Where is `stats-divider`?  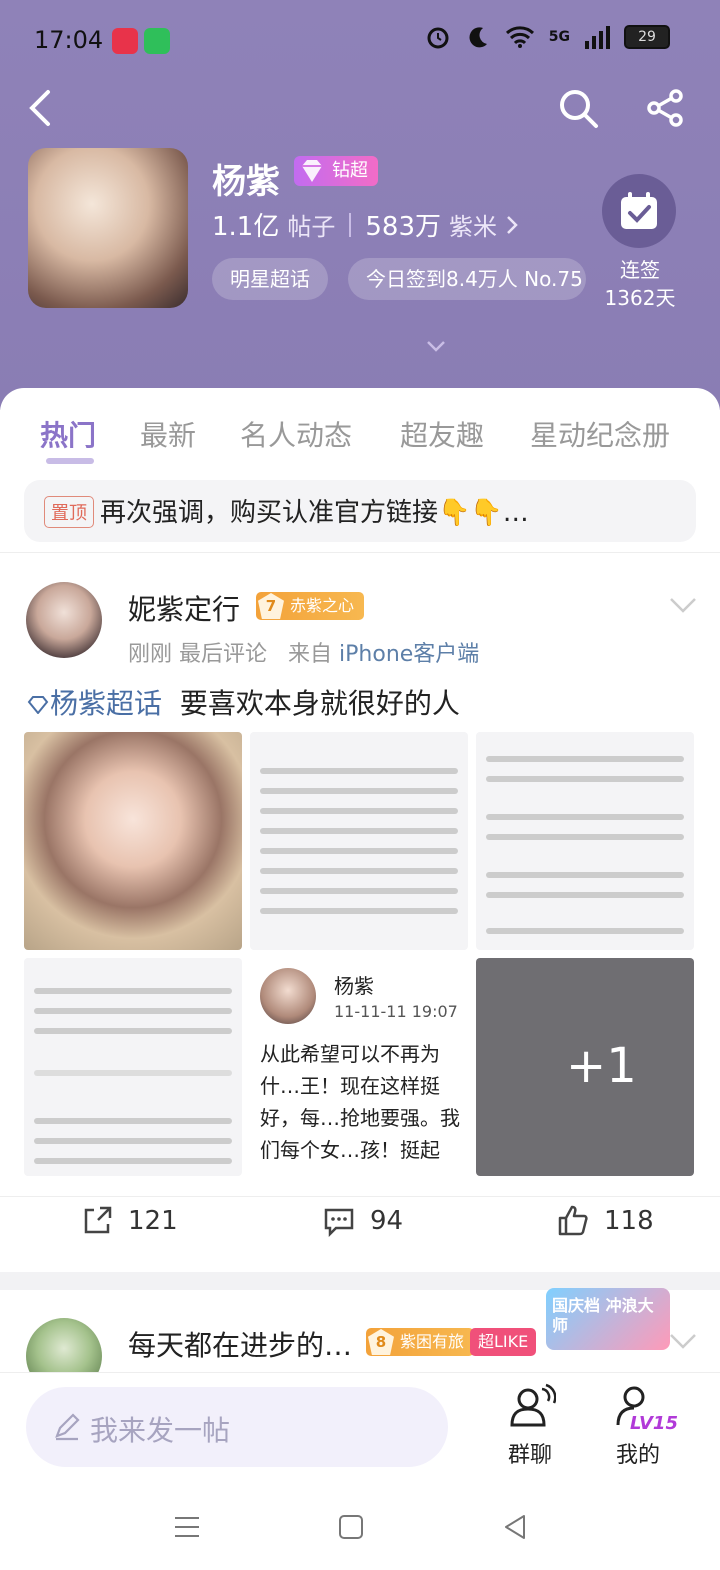
stats-divider is located at coordinates (350, 224).